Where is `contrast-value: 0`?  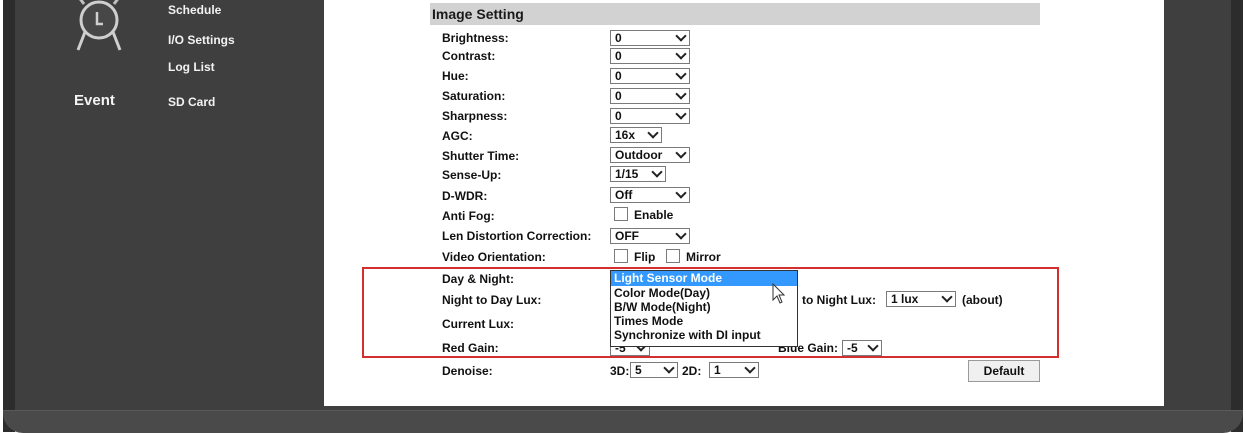
contrast-value: 0 is located at coordinates (618, 56).